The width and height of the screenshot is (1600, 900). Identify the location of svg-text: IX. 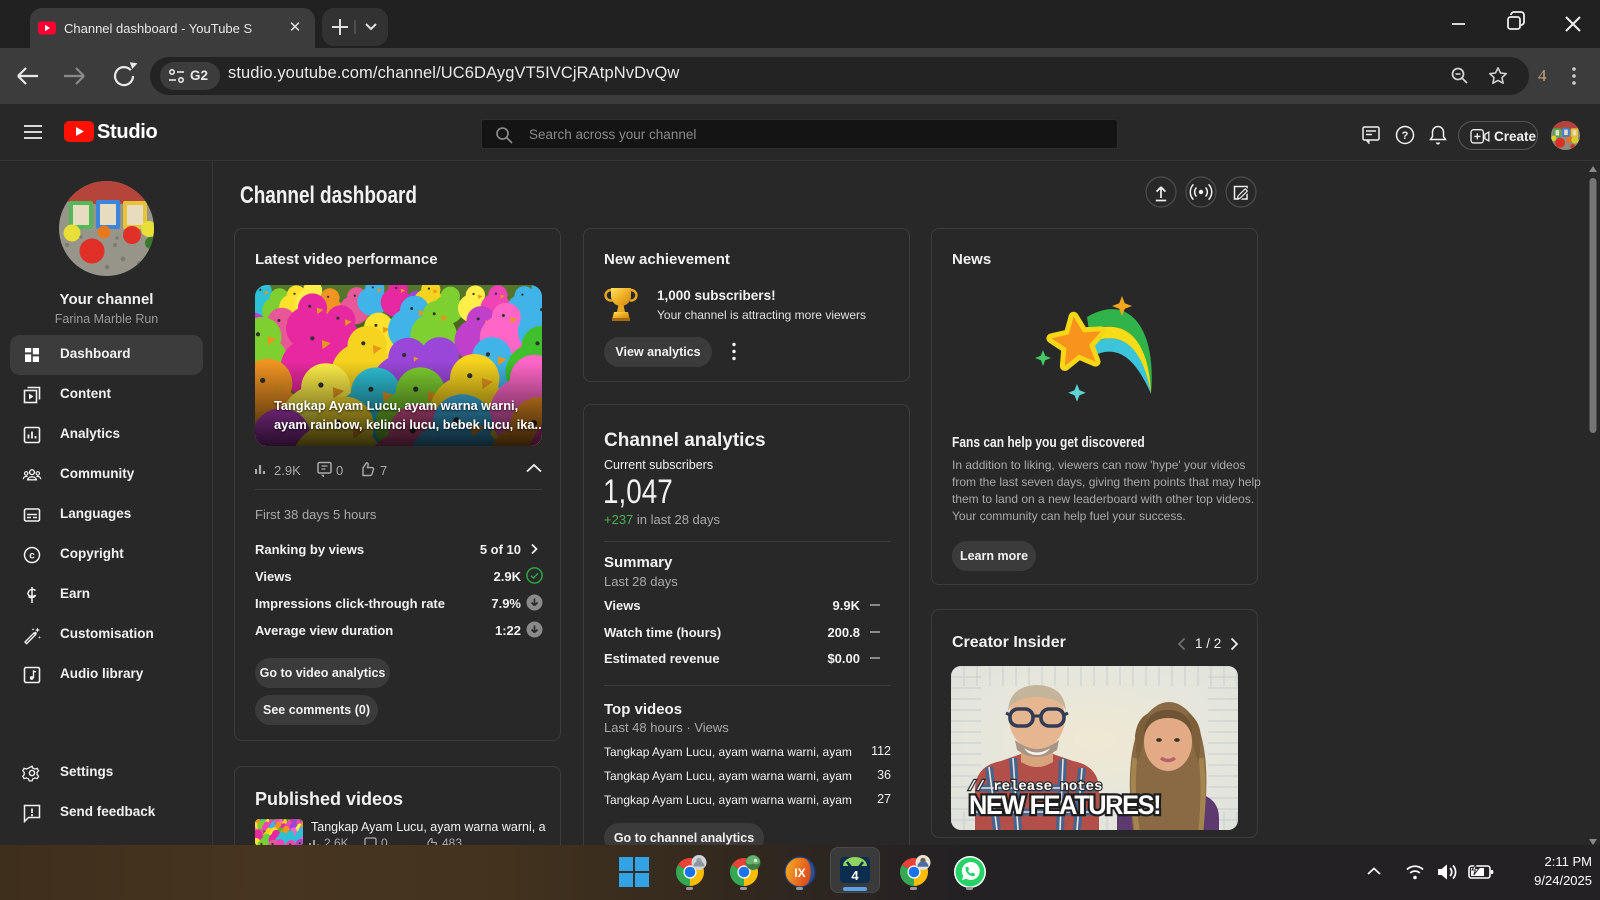
(799, 873).